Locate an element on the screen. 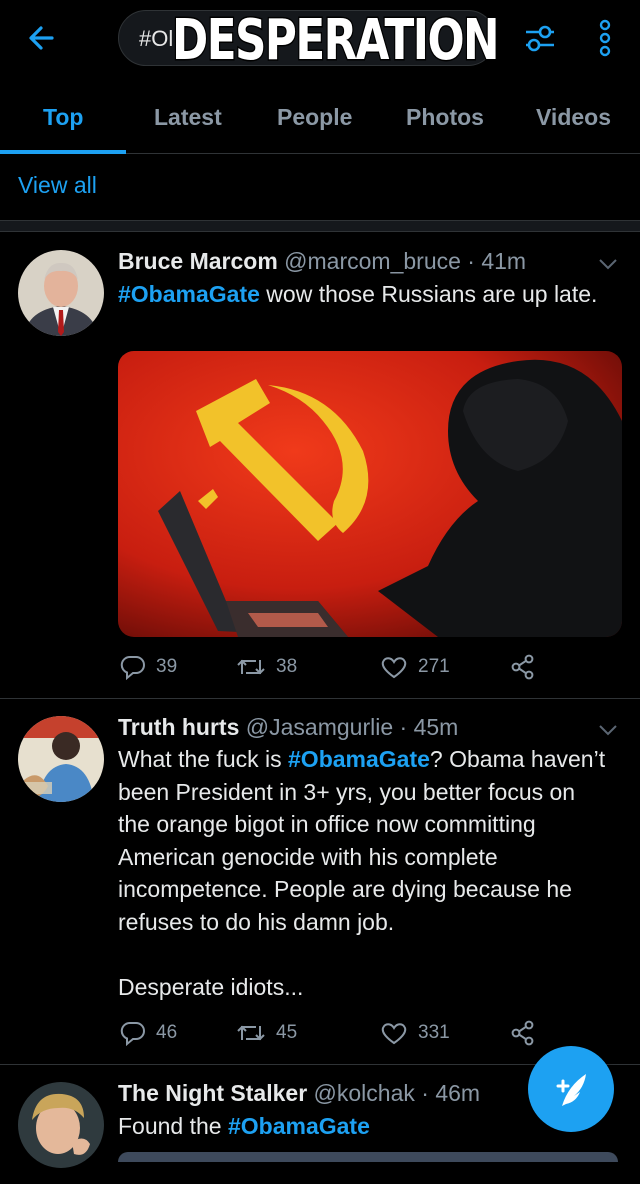 This screenshot has width=640, height=1184. reply-count: 39 is located at coordinates (167, 666).